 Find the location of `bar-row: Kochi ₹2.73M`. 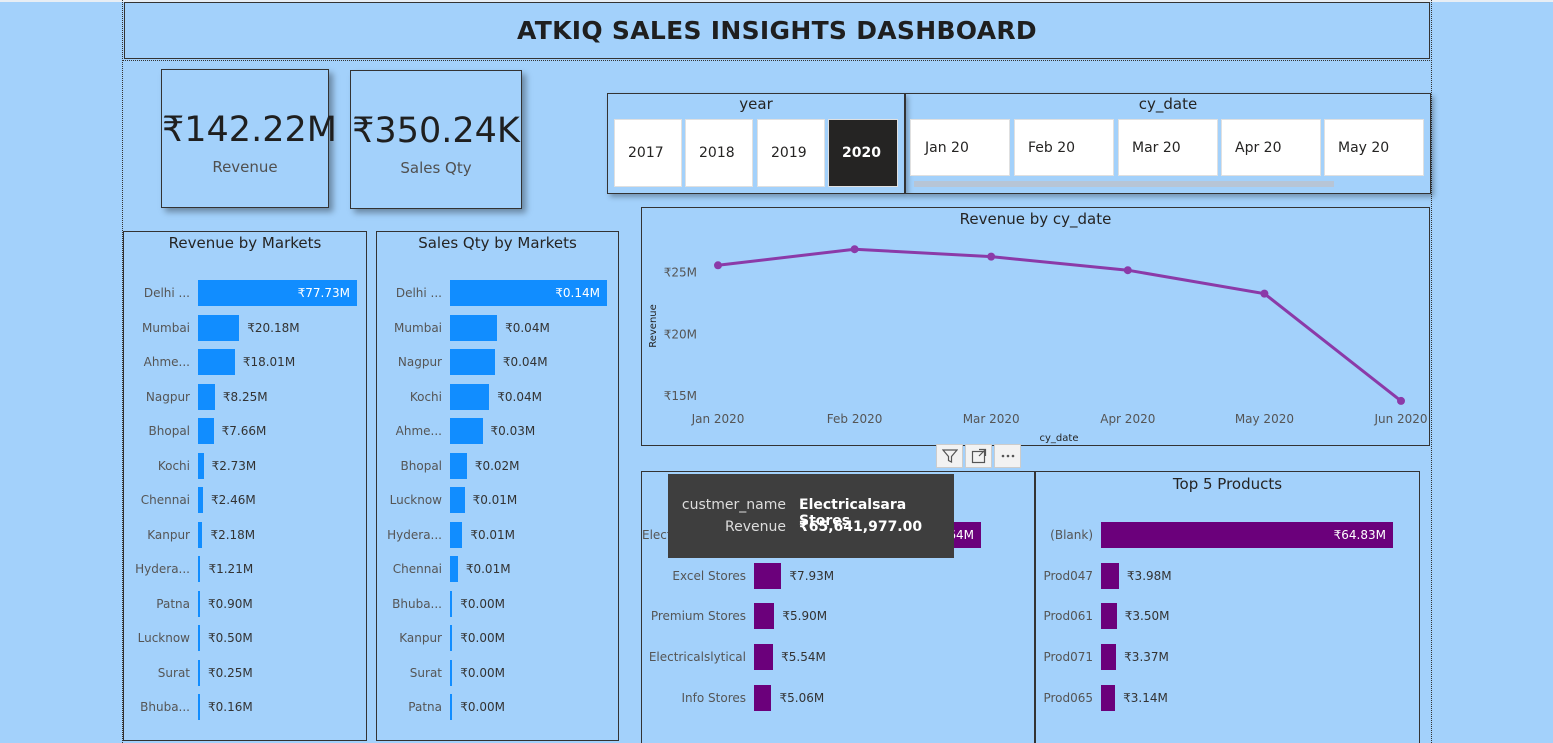

bar-row: Kochi ₹2.73M is located at coordinates (245, 465).